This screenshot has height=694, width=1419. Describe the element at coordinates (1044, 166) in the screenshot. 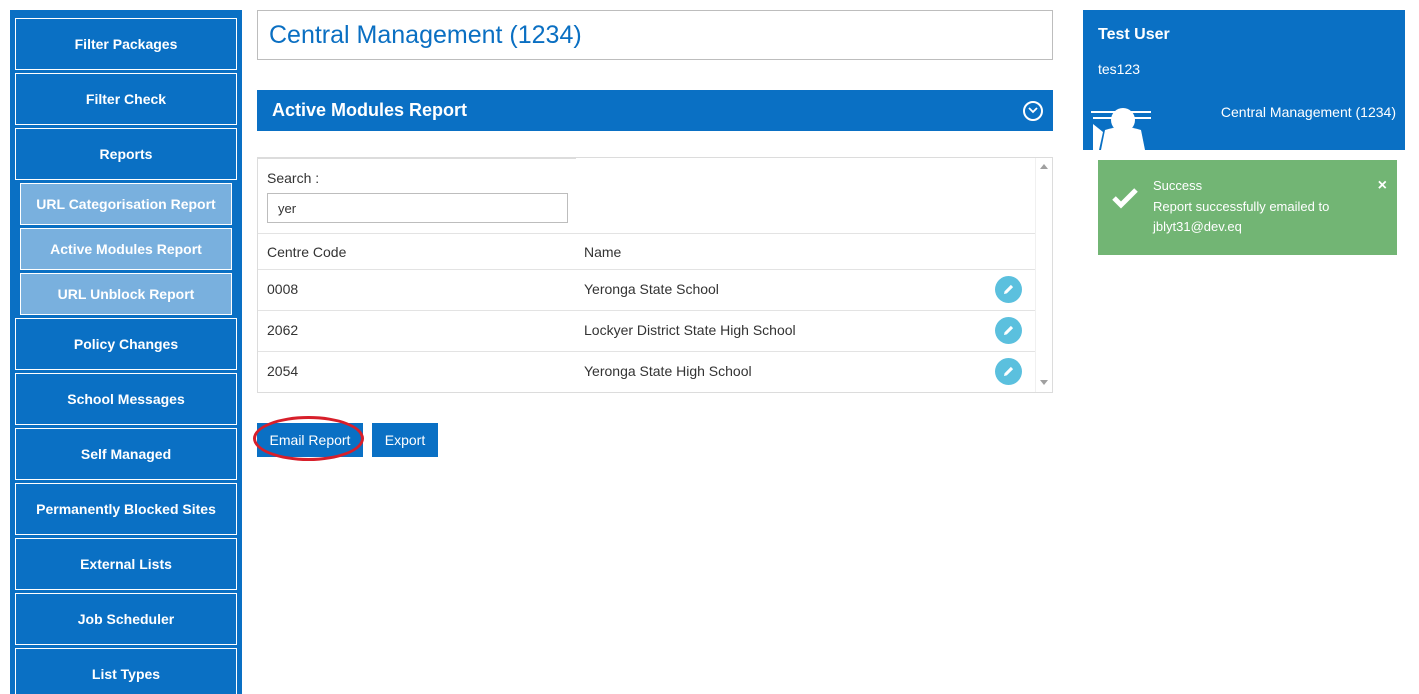

I see `scroll-up-arrow-icon` at that location.